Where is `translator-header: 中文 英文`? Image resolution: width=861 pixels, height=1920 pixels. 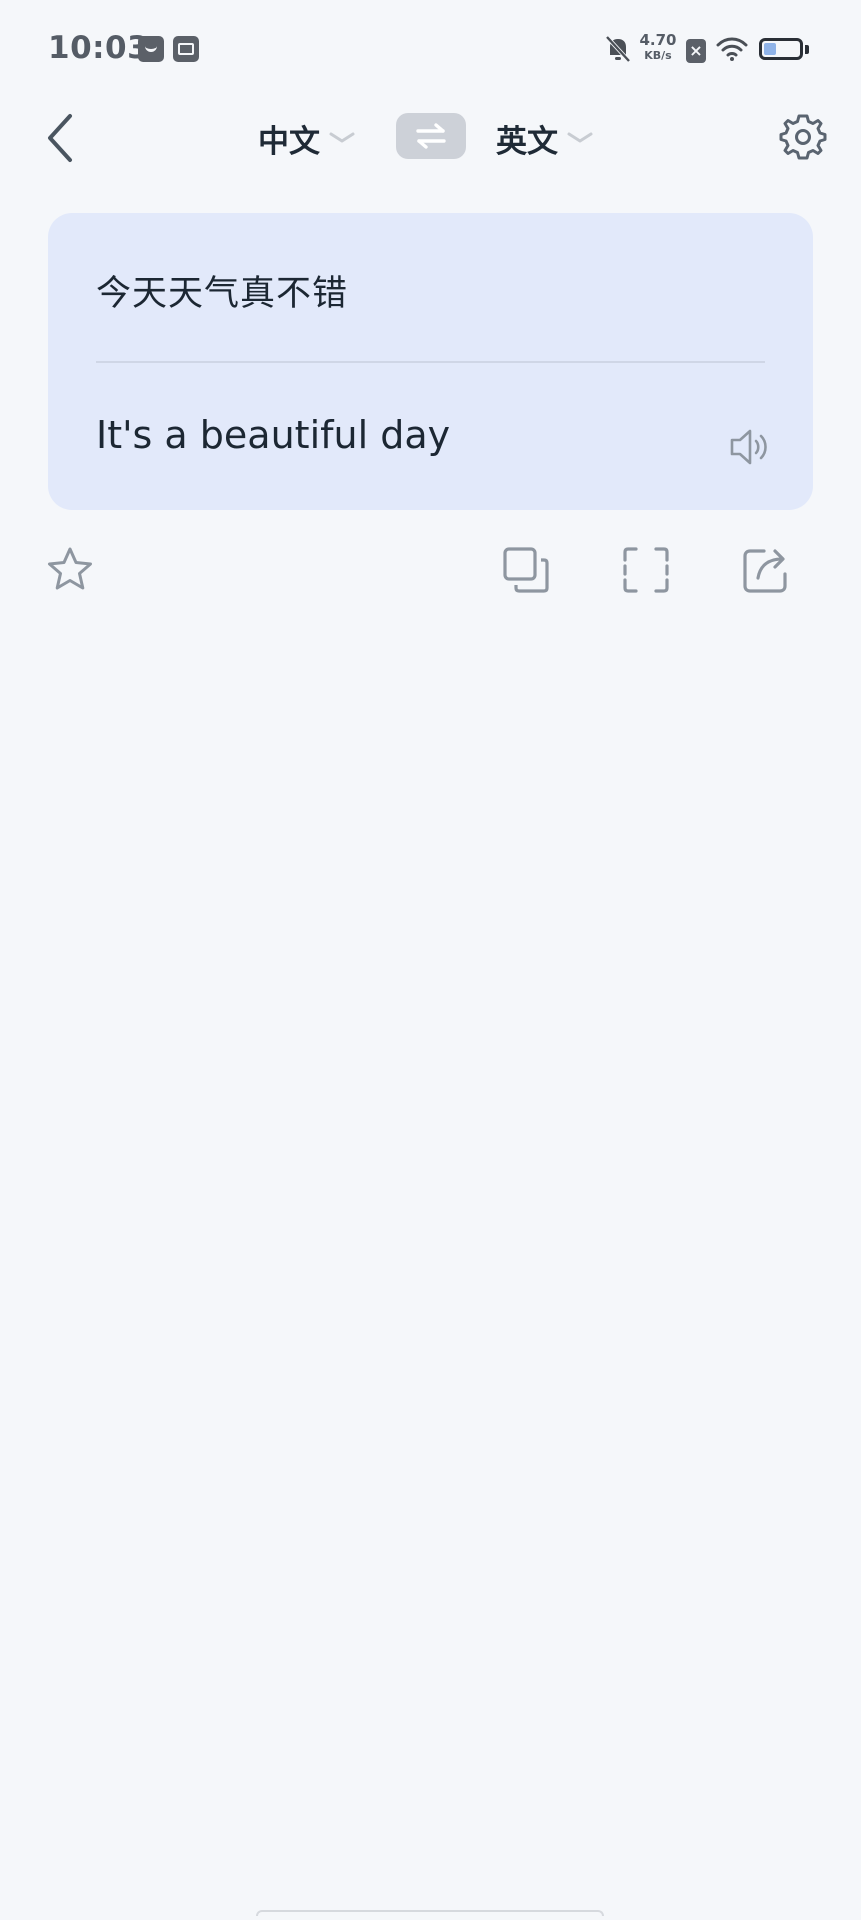
translator-header: 中文 英文 is located at coordinates (430, 150).